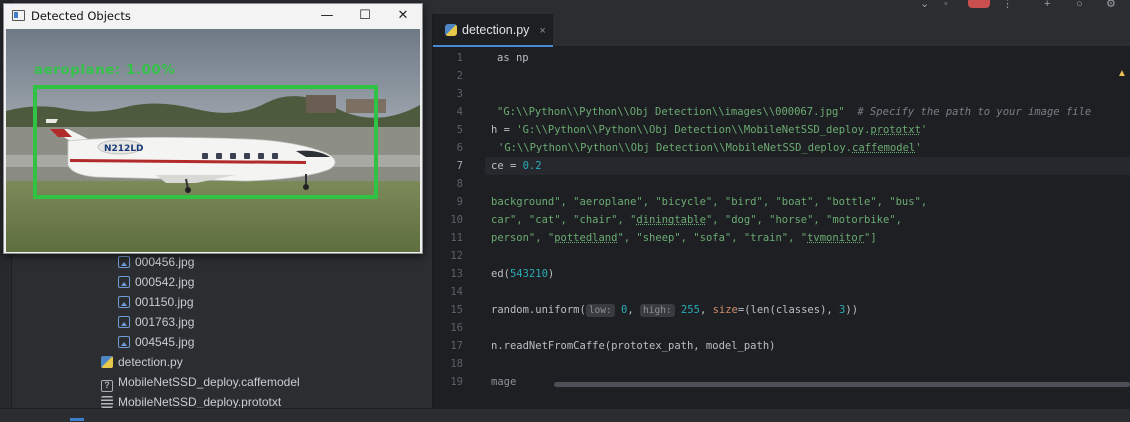 The width and height of the screenshot is (1130, 422). Describe the element at coordinates (974, 112) in the screenshot. I see `code-comment: # Specify the path to your image file` at that location.